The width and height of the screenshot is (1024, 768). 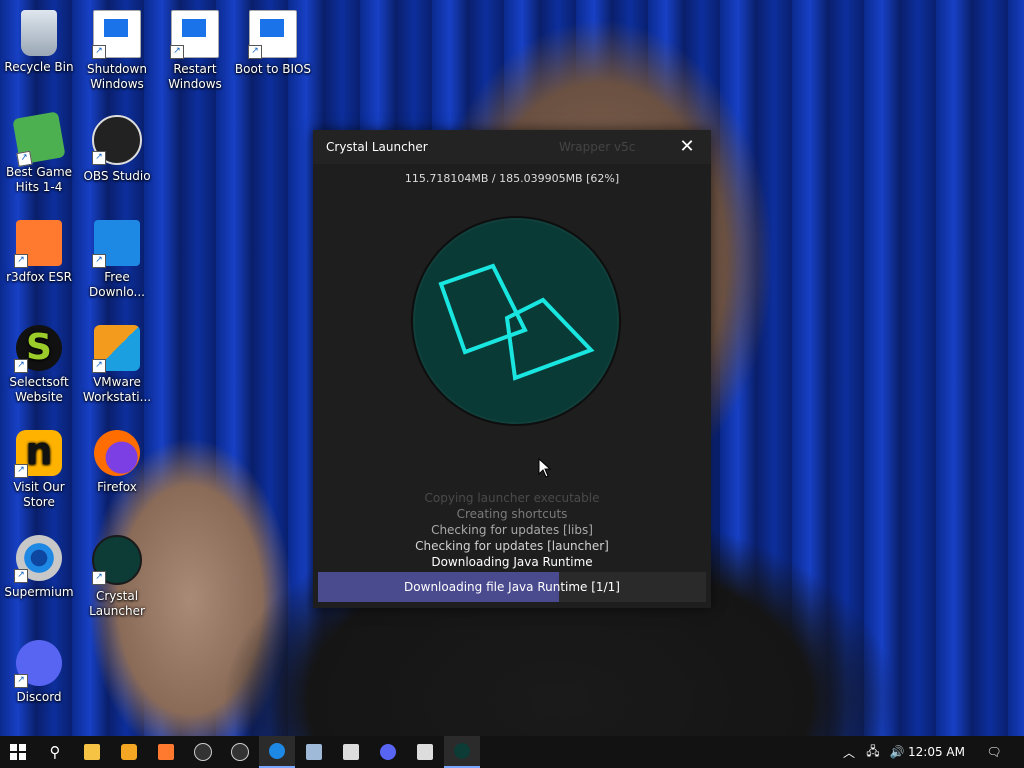 What do you see at coordinates (39, 592) in the screenshot?
I see `desktop-icon-label: Supermium` at bounding box center [39, 592].